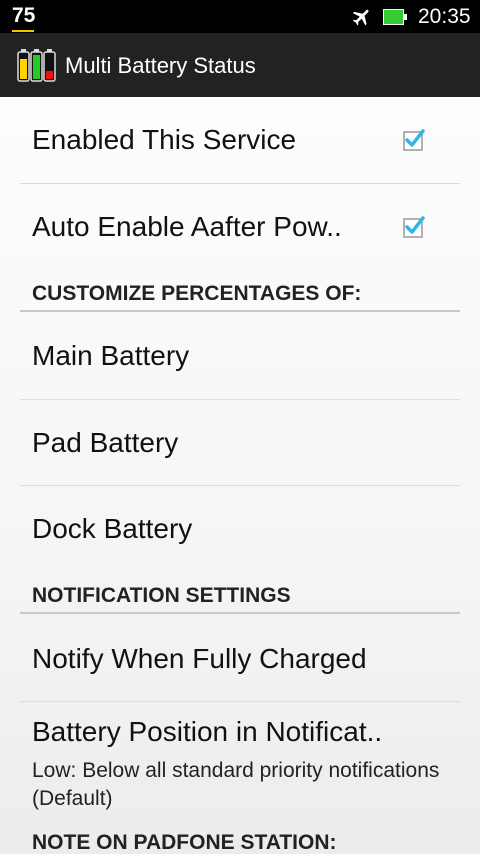 The image size is (480, 860). I want to click on pref-enabled-service-label: Enabled This Service, so click(164, 139).